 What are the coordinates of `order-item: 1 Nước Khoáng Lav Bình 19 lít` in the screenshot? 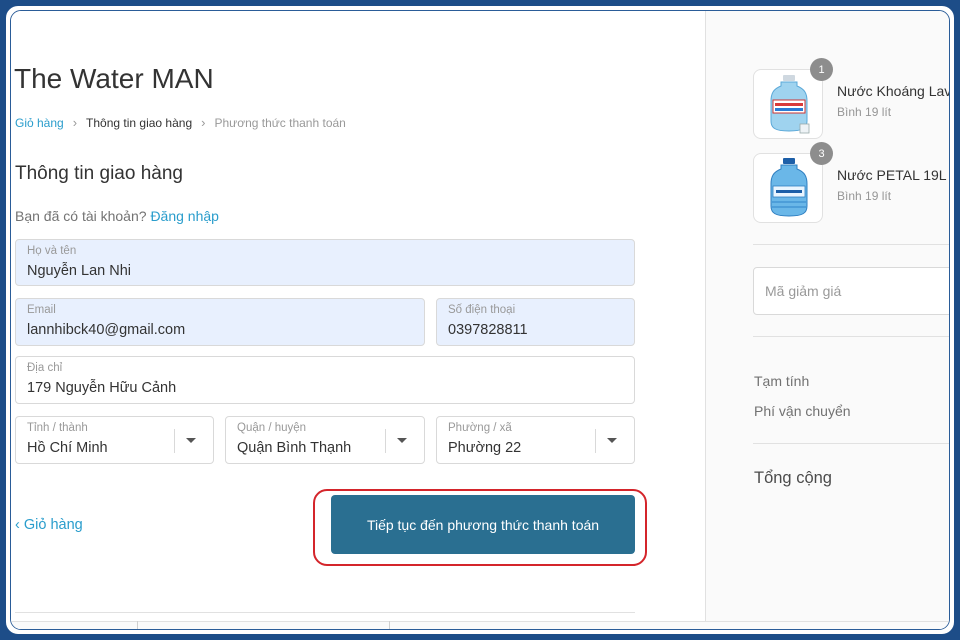 It's located at (851, 98).